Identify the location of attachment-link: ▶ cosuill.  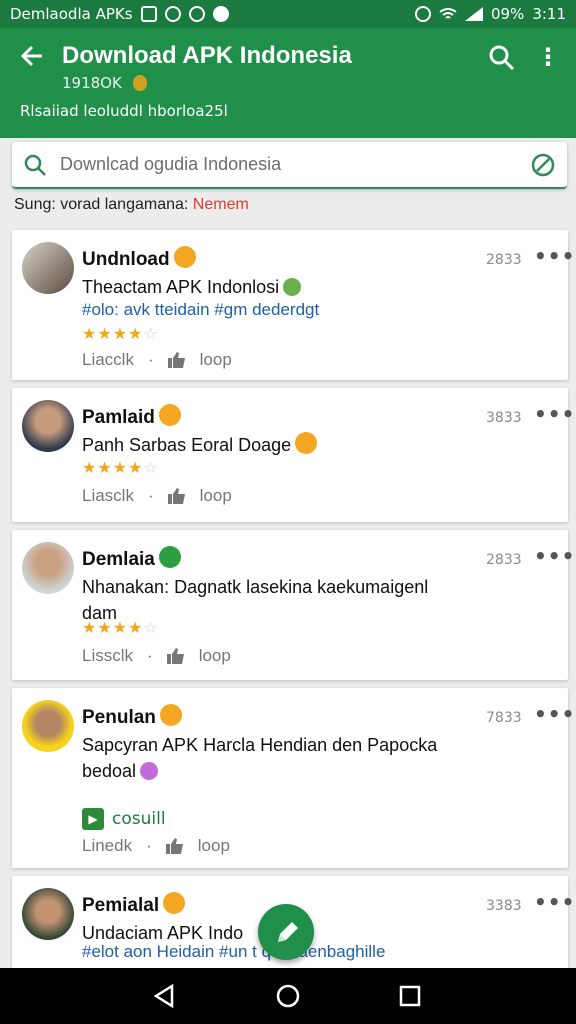
(124, 819).